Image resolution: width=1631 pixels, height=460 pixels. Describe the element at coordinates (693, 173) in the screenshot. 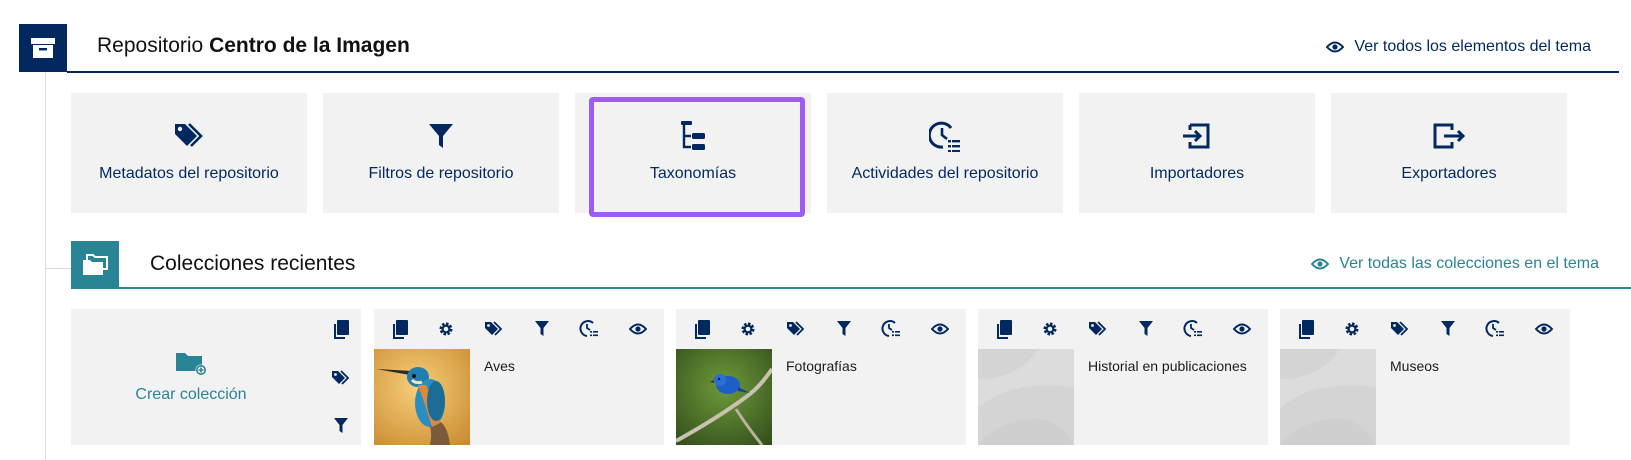

I see `tool-label: Taxonomías` at that location.